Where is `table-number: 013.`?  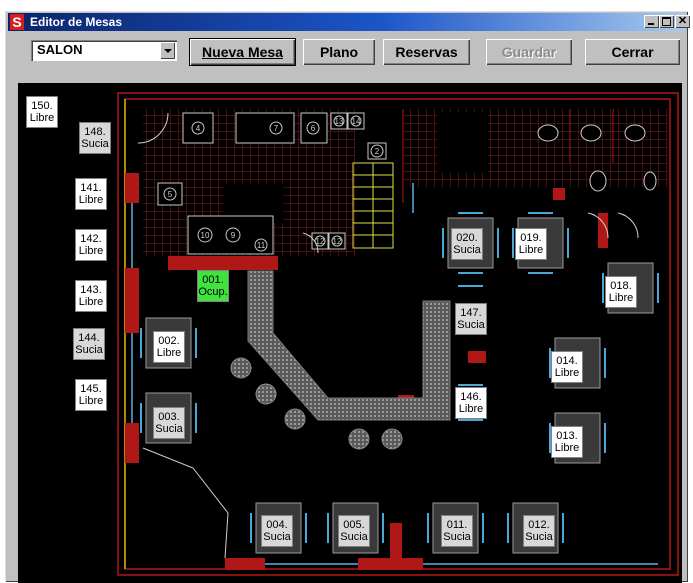
table-number: 013. is located at coordinates (567, 436).